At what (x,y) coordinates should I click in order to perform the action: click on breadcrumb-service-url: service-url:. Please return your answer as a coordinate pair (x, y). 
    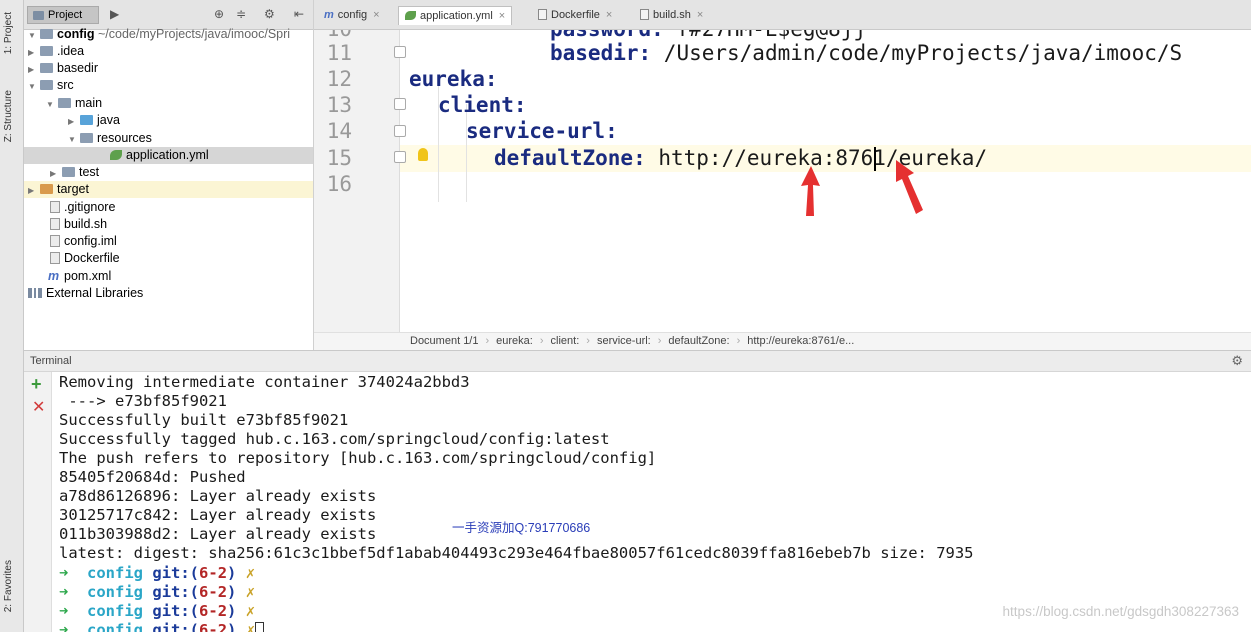
    Looking at the image, I should click on (624, 341).